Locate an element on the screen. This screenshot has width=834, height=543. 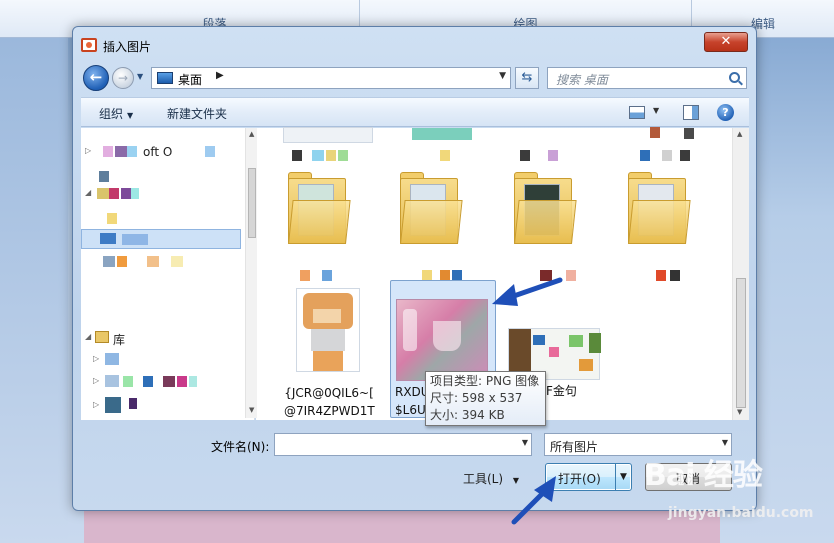
watermark-site: jingyan.baidu.com is located at coordinates (741, 513).